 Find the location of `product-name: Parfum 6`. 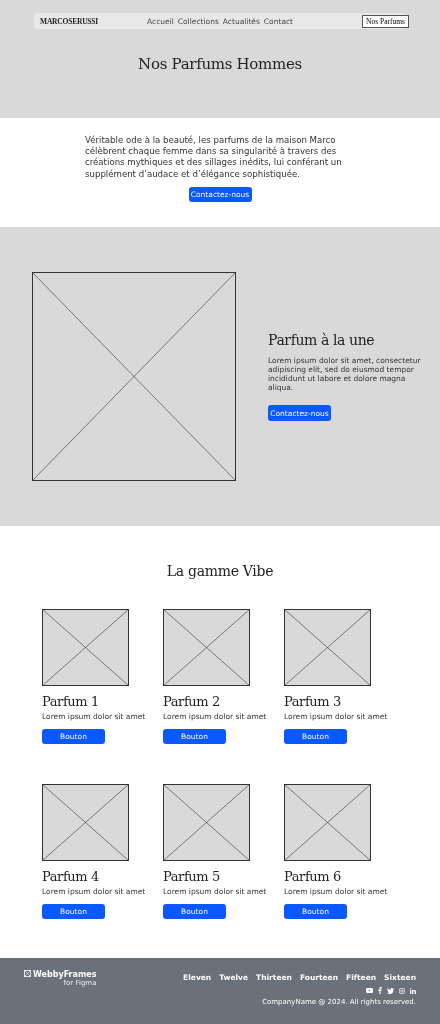

product-name: Parfum 6 is located at coordinates (313, 876).